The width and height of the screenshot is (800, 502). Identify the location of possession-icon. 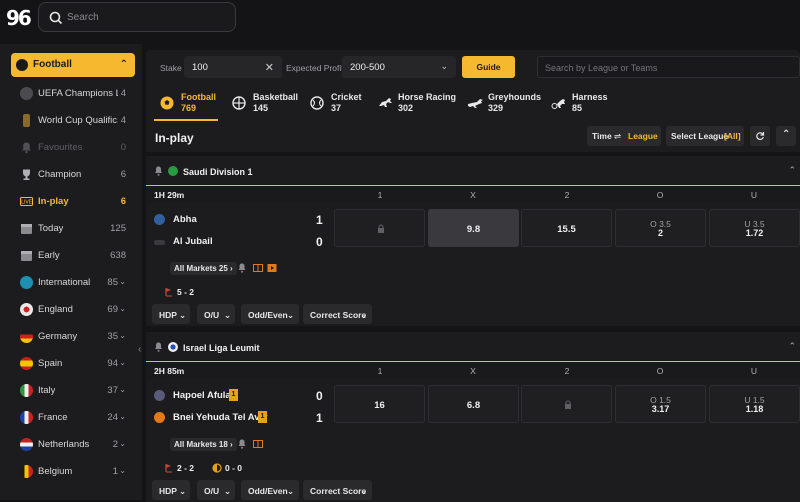
(217, 468).